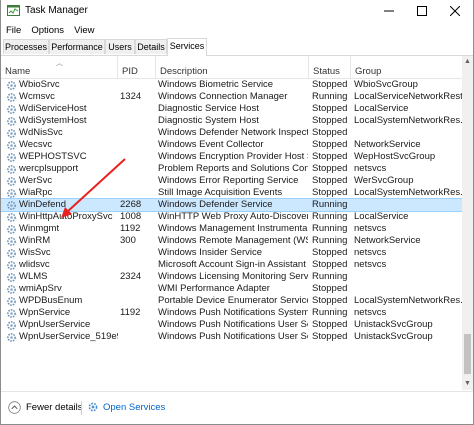 This screenshot has width=474, height=425. I want to click on service-name-cell: Wecsvc, so click(62, 145).